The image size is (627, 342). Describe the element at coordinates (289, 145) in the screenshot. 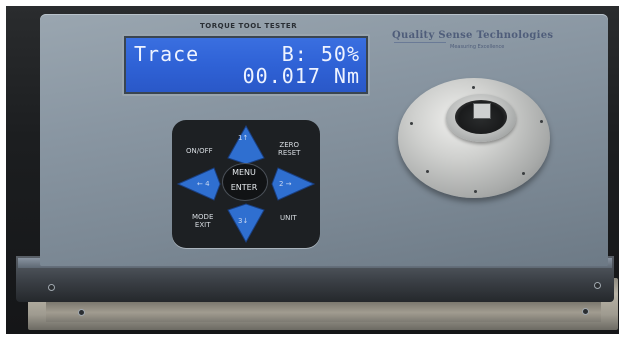

I see `zero-reset-label-1: ZERO` at that location.